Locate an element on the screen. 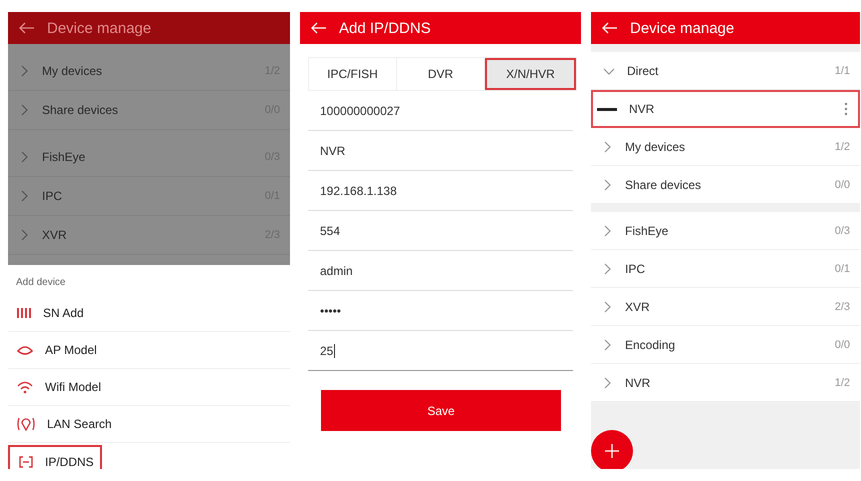 The image size is (861, 481). input-field: 100000000027 is located at coordinates (440, 111).